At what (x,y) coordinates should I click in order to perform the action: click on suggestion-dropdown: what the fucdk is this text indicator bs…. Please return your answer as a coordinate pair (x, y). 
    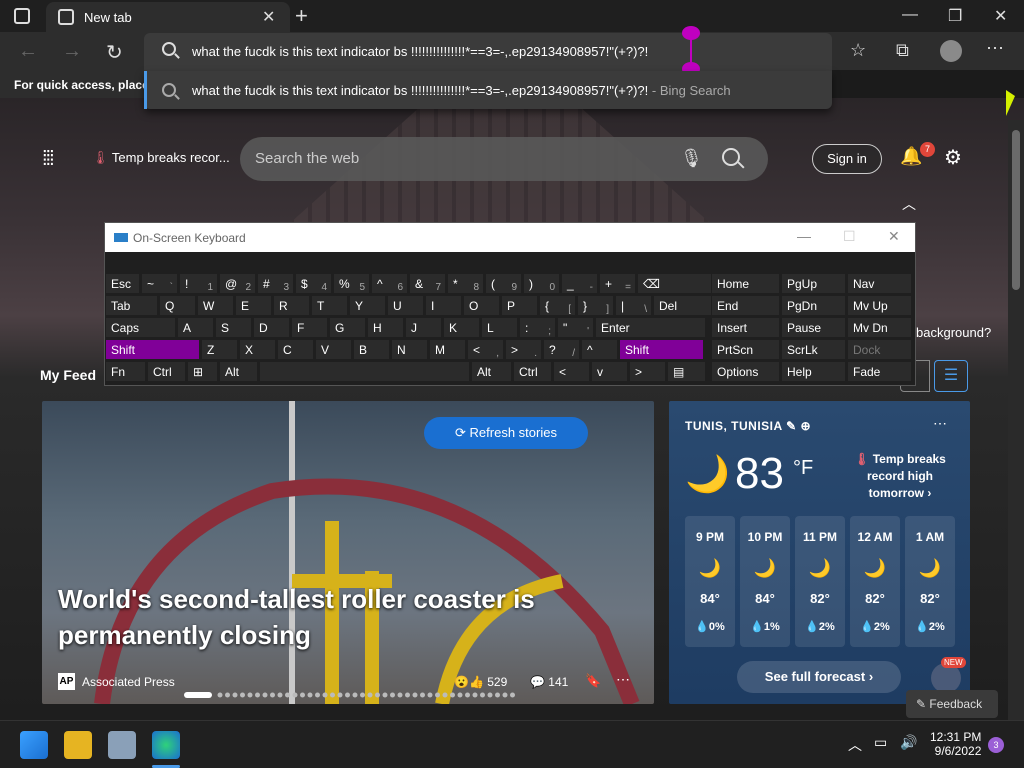
    Looking at the image, I should click on (488, 90).